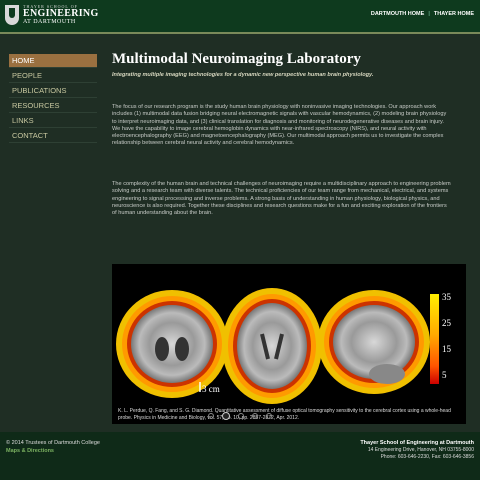 The image size is (480, 480). I want to click on sidebar-item-resources: RESOURCES, so click(53, 106).